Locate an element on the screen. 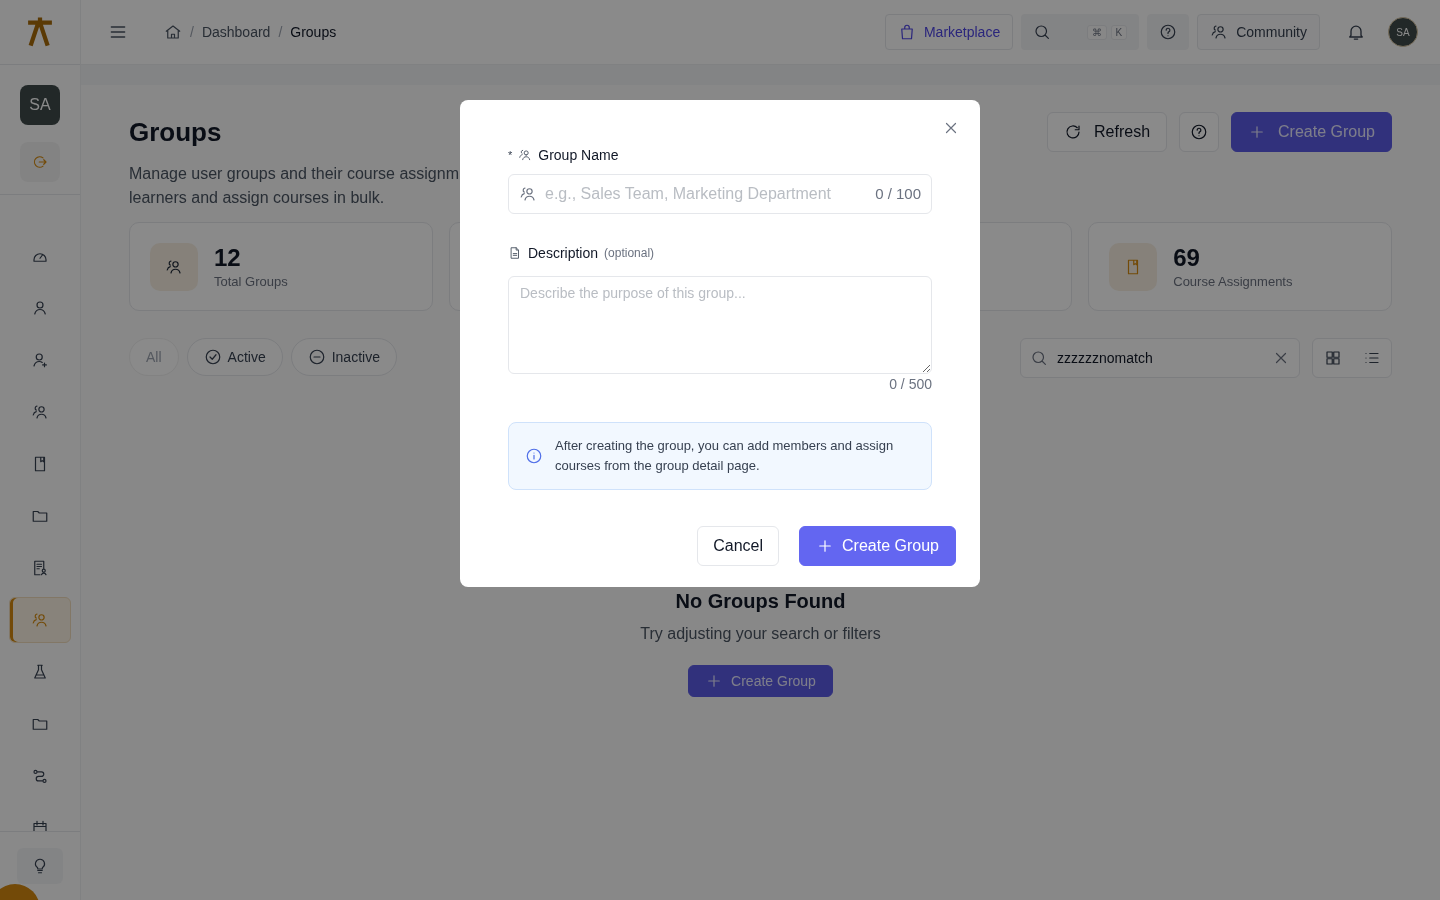  users-nav-item is located at coordinates (40, 620).